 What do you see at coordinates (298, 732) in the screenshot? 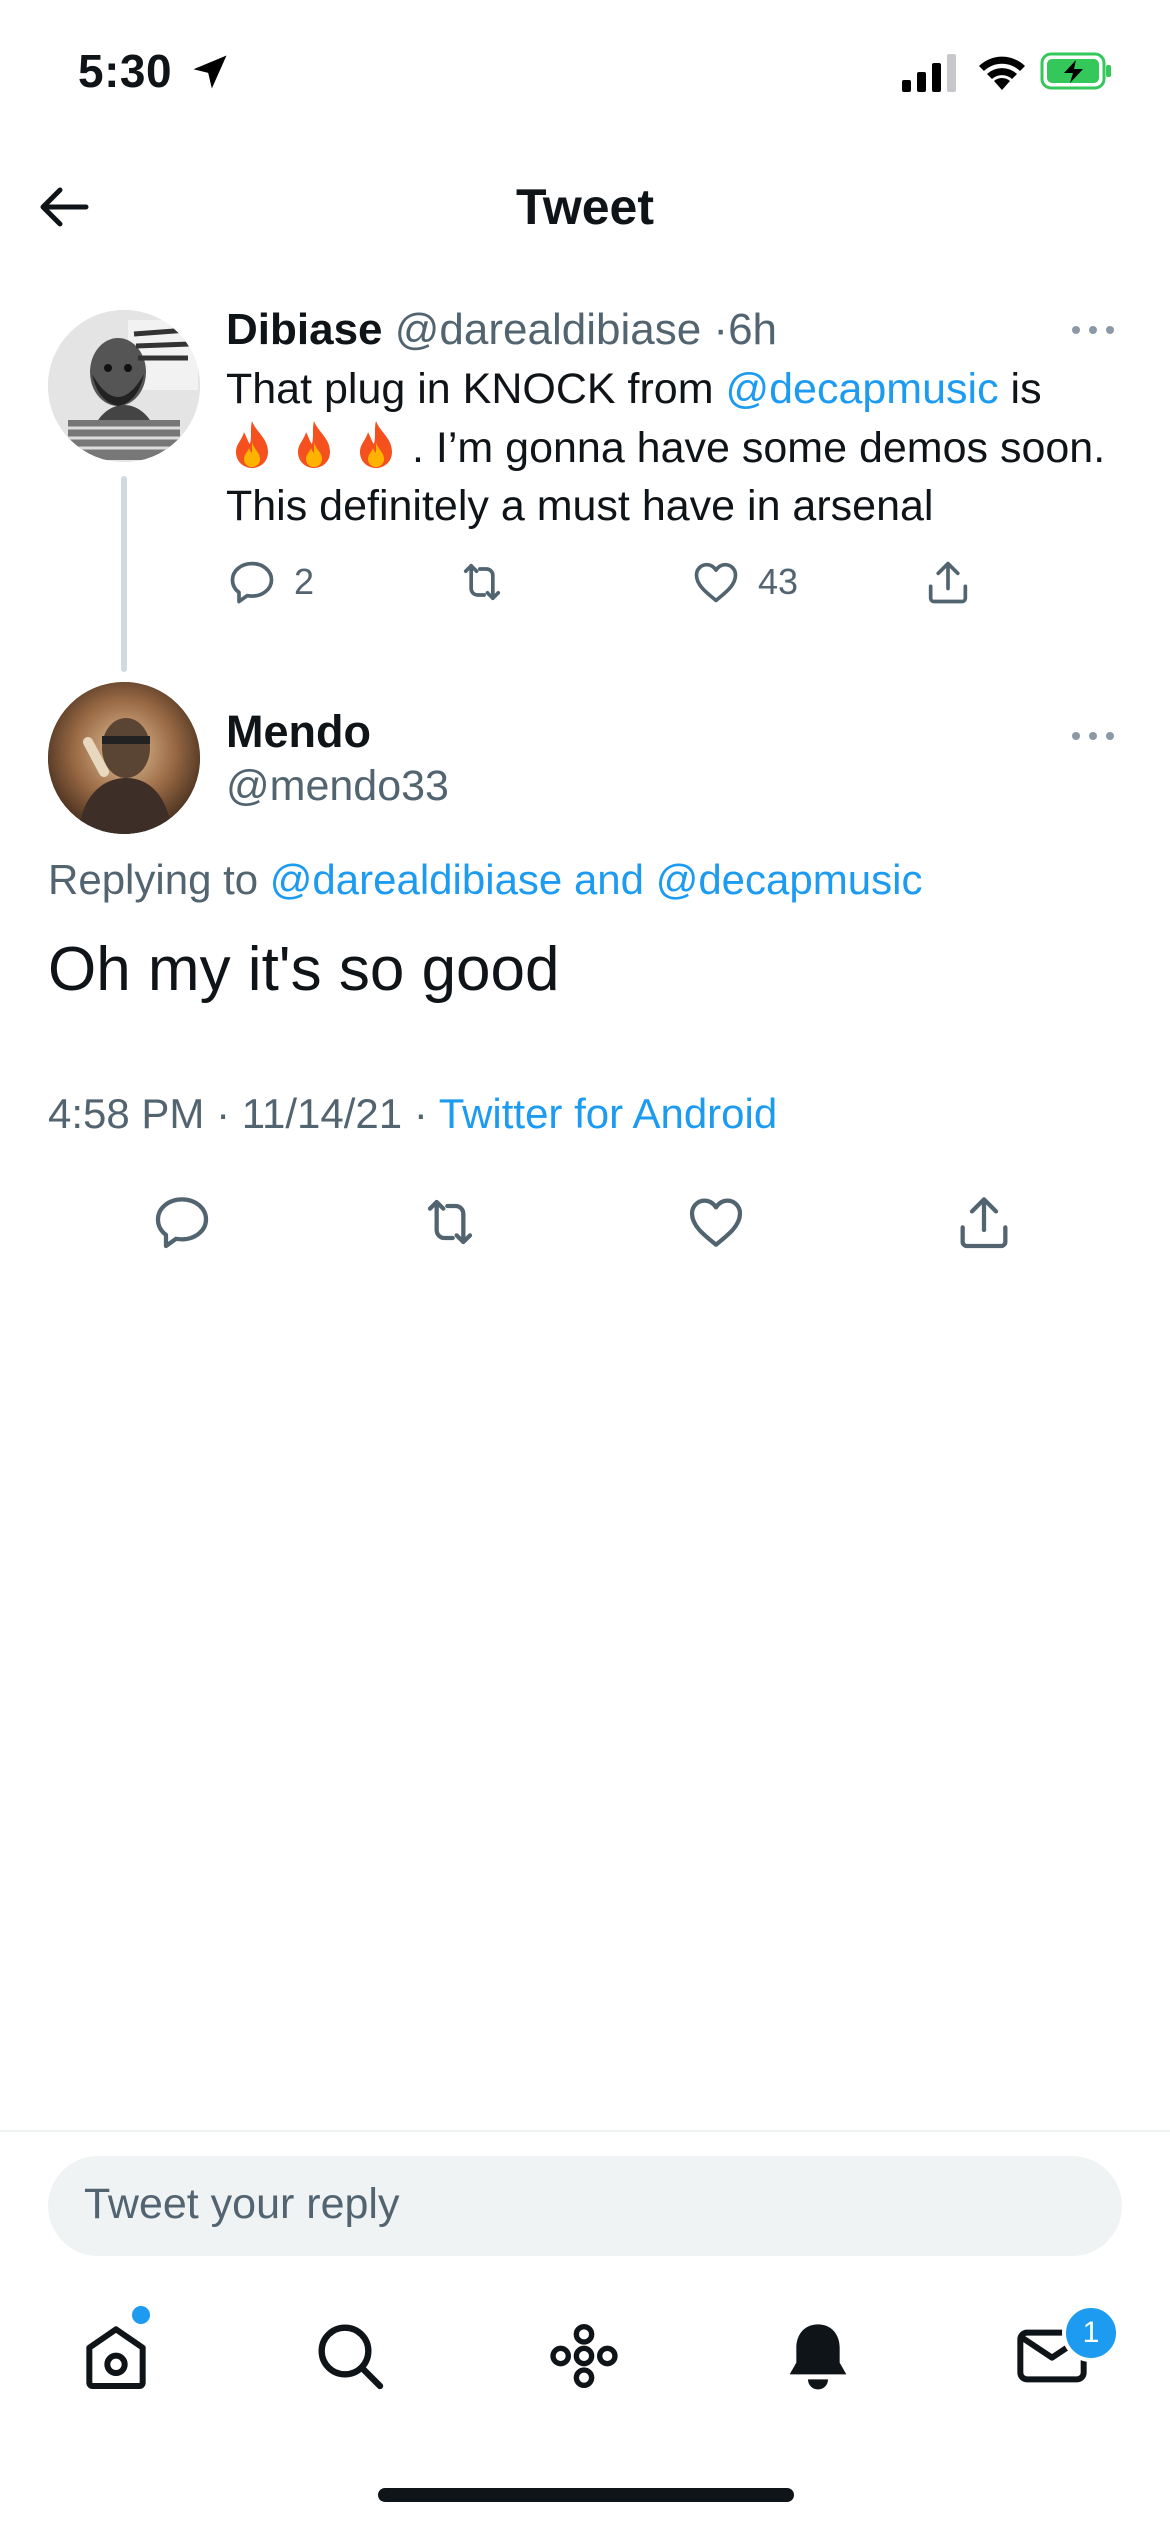
I see `author-name: Mendo` at bounding box center [298, 732].